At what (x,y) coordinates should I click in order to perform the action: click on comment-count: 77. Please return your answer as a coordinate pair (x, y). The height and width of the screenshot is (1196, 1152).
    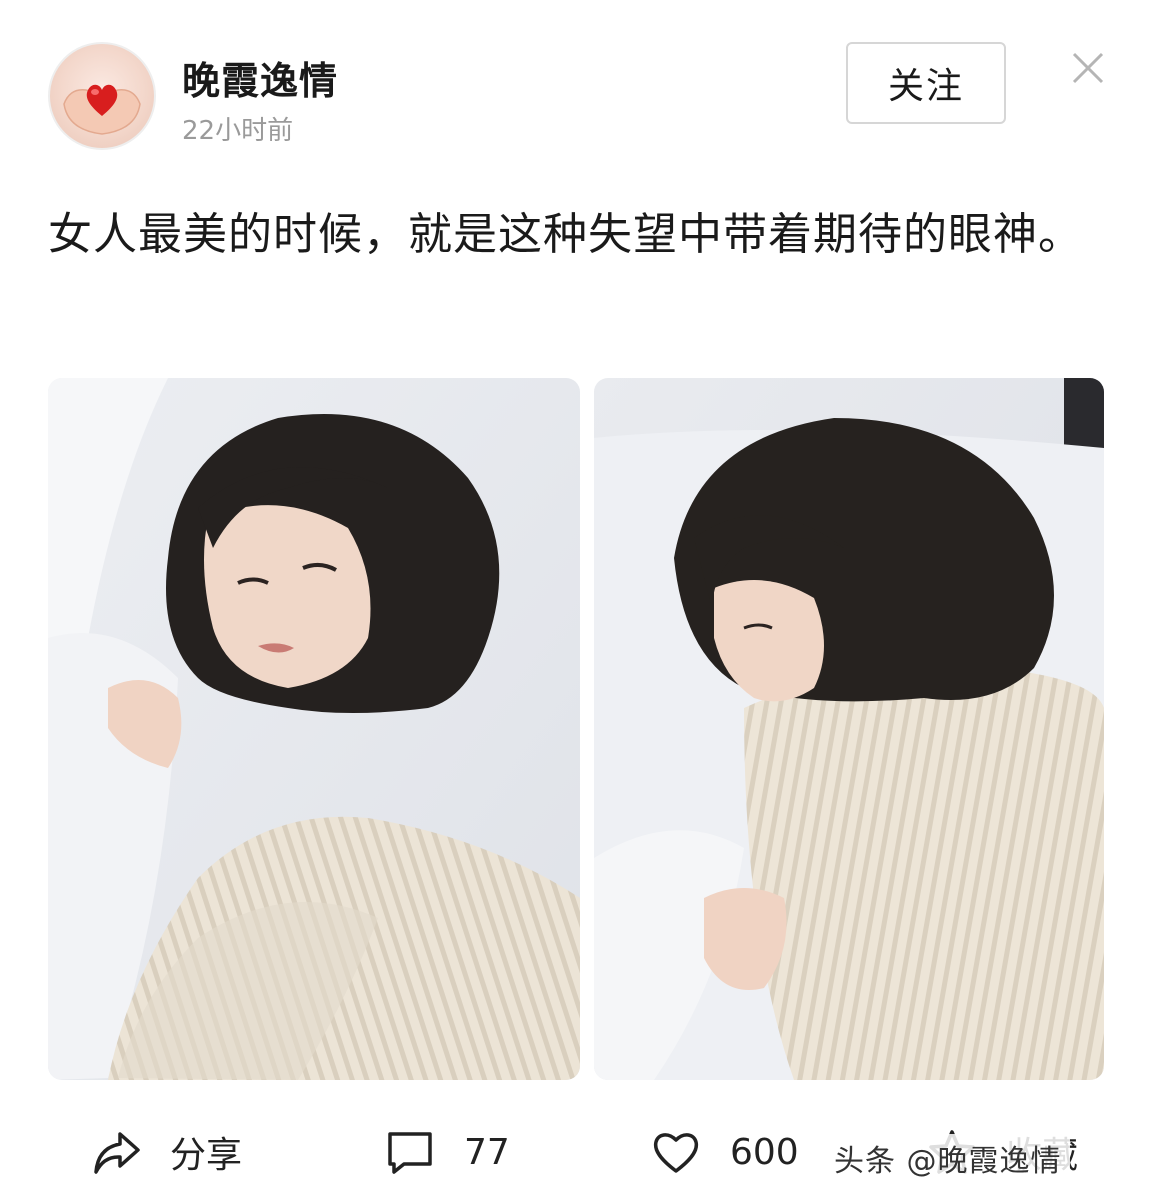
    Looking at the image, I should click on (487, 1152).